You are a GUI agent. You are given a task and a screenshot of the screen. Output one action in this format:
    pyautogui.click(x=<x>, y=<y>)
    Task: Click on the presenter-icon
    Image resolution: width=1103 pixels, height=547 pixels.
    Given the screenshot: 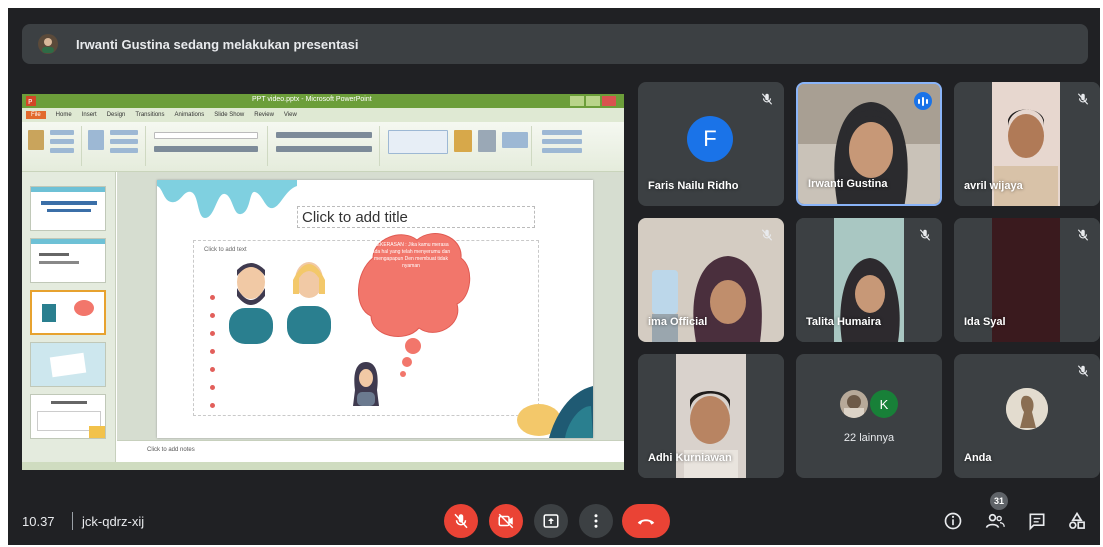 What is the action you would take?
    pyautogui.click(x=48, y=44)
    